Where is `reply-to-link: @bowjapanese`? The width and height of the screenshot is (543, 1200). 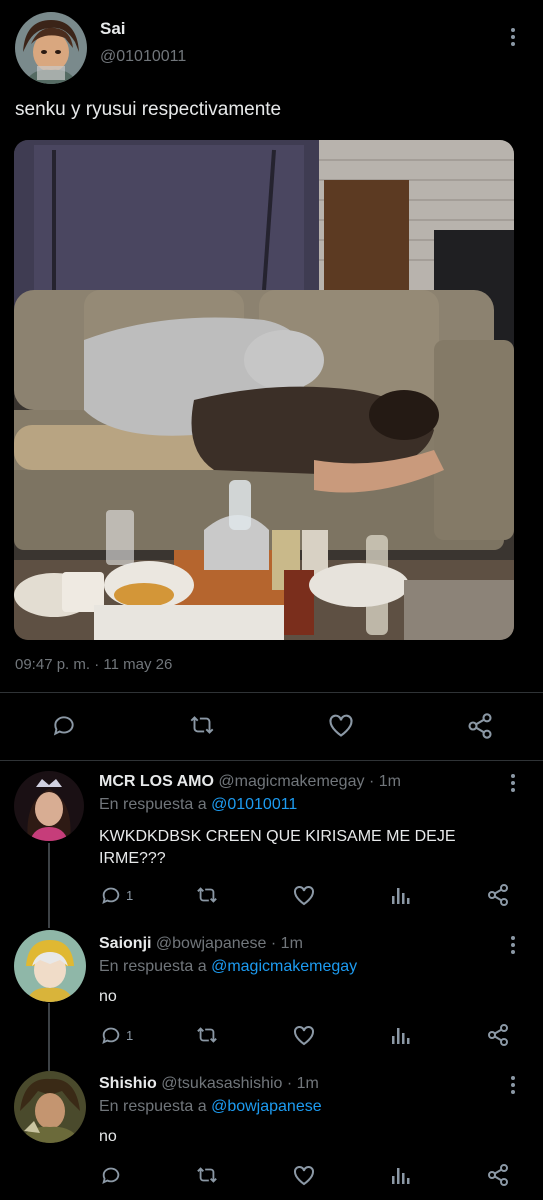
reply-to-link: @bowjapanese is located at coordinates (266, 1106).